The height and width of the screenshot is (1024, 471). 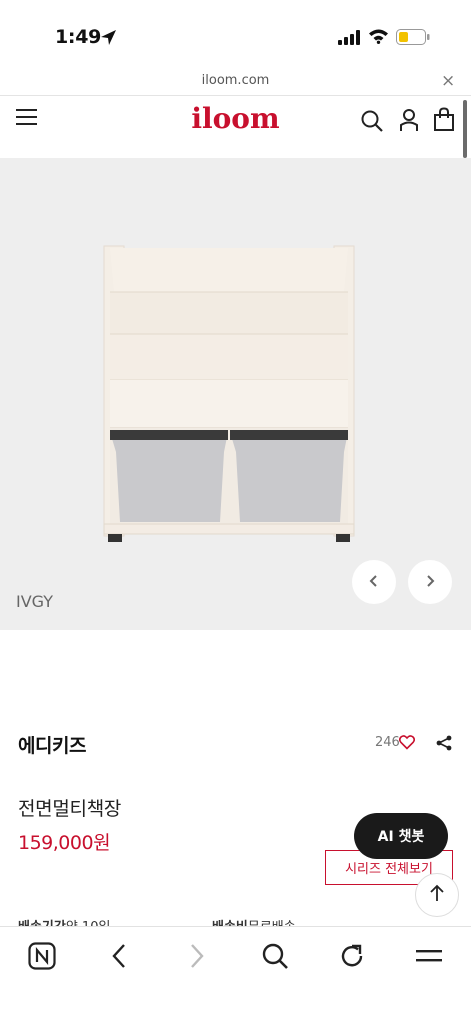 I want to click on cellular-signal-icon, so click(x=349, y=39).